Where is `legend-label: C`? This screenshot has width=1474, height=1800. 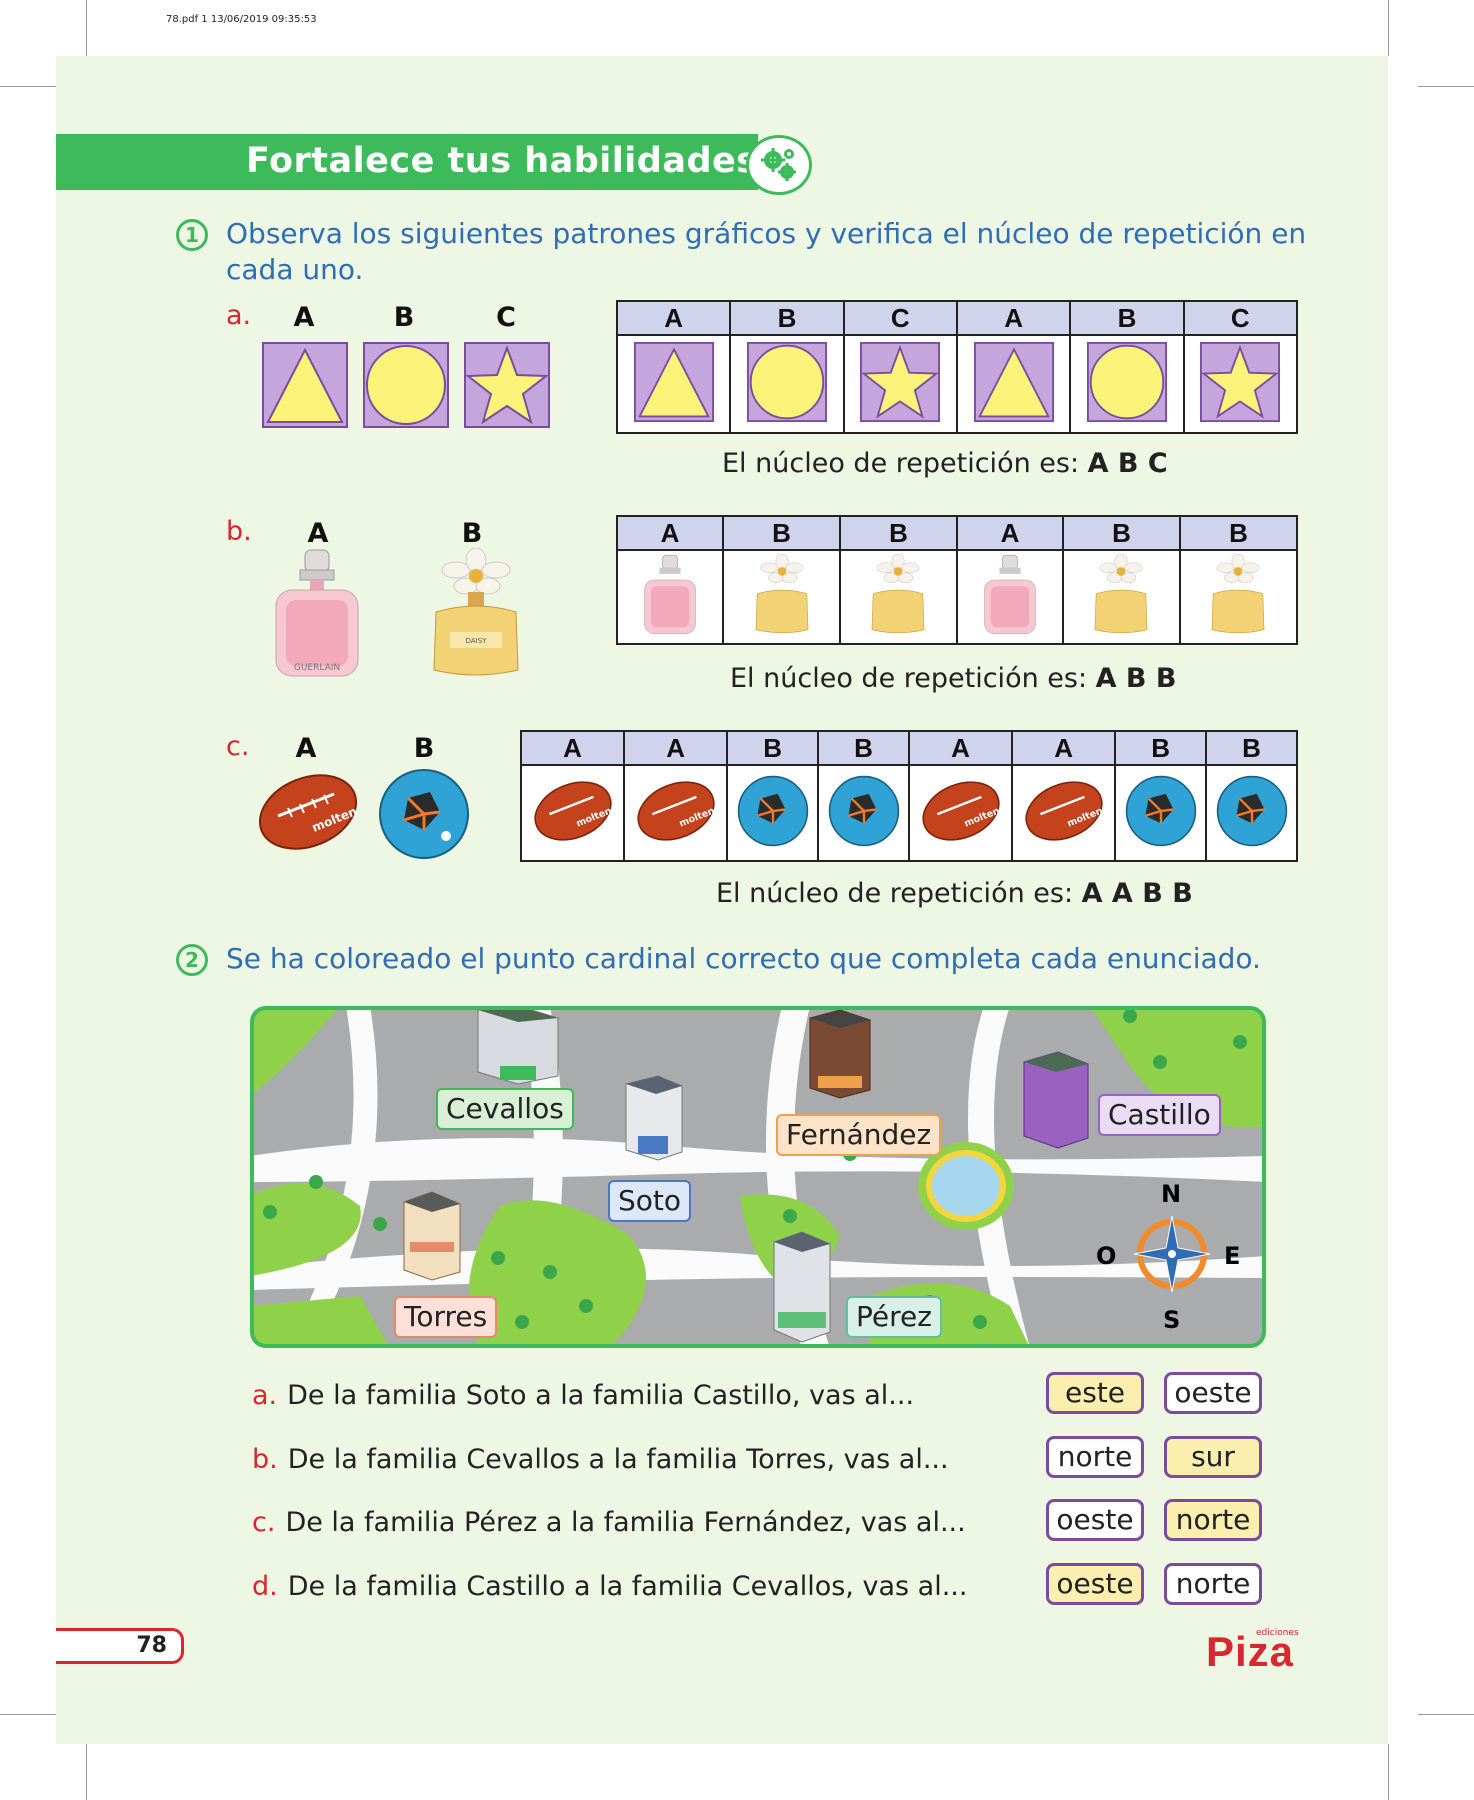
legend-label: C is located at coordinates (506, 317).